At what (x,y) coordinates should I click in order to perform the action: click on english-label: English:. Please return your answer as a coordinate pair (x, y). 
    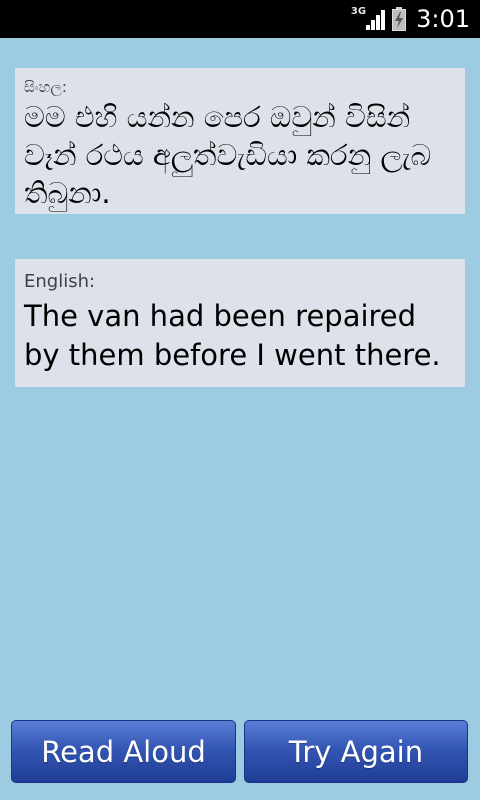
    Looking at the image, I should click on (60, 281).